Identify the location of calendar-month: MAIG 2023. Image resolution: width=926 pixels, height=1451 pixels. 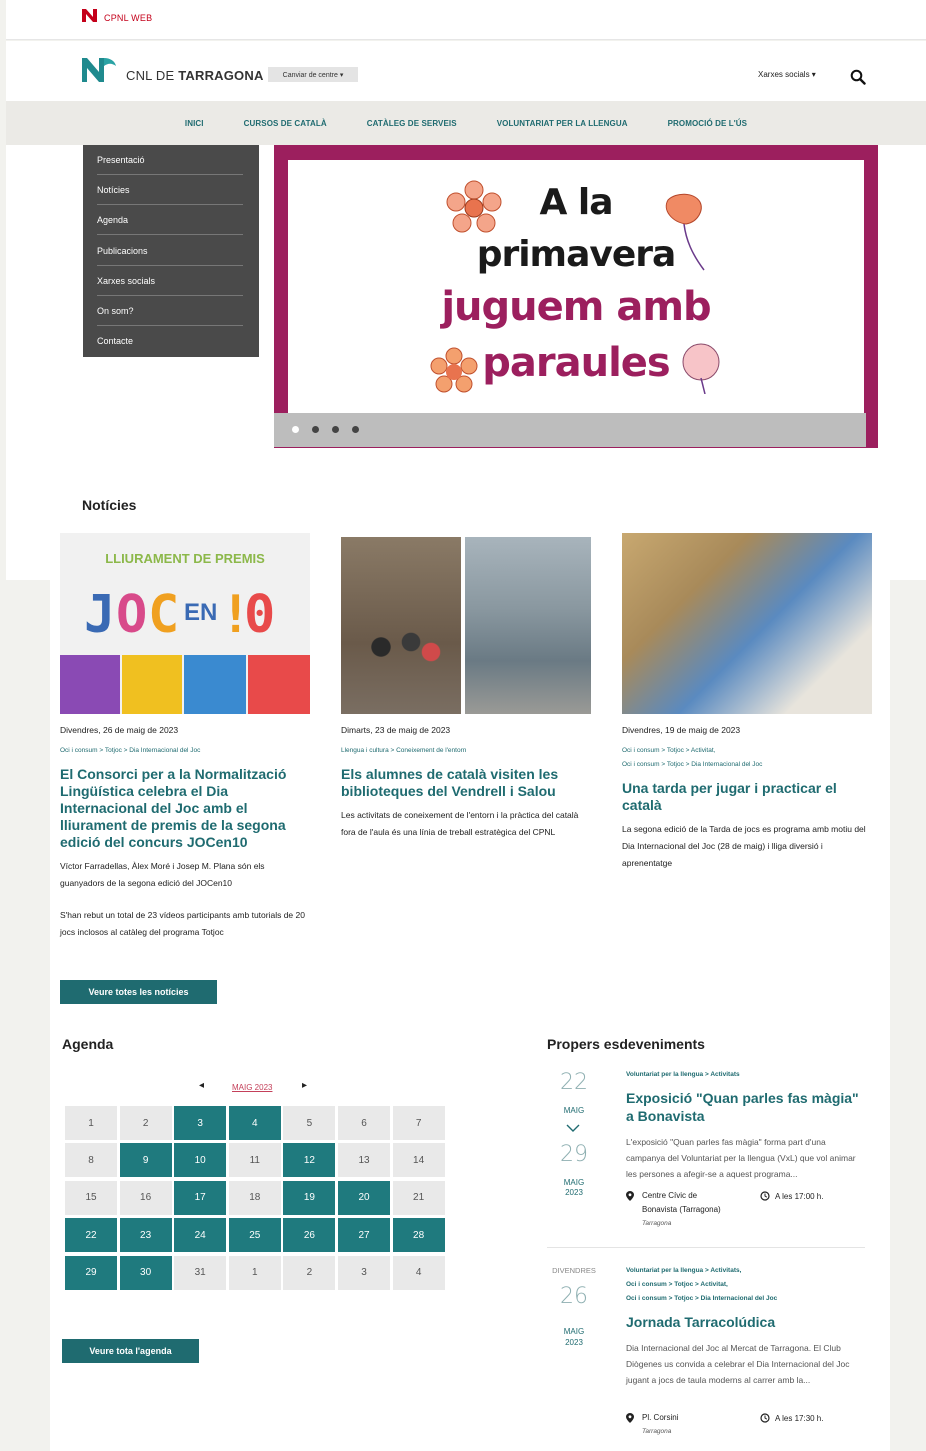
(252, 1087).